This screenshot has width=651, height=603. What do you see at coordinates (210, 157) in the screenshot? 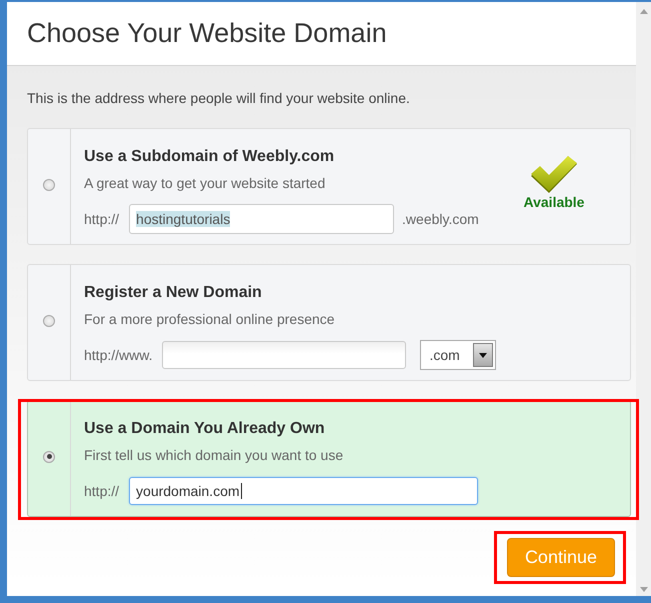
I see `option-title: Use a Subdomain of Weebly.com` at bounding box center [210, 157].